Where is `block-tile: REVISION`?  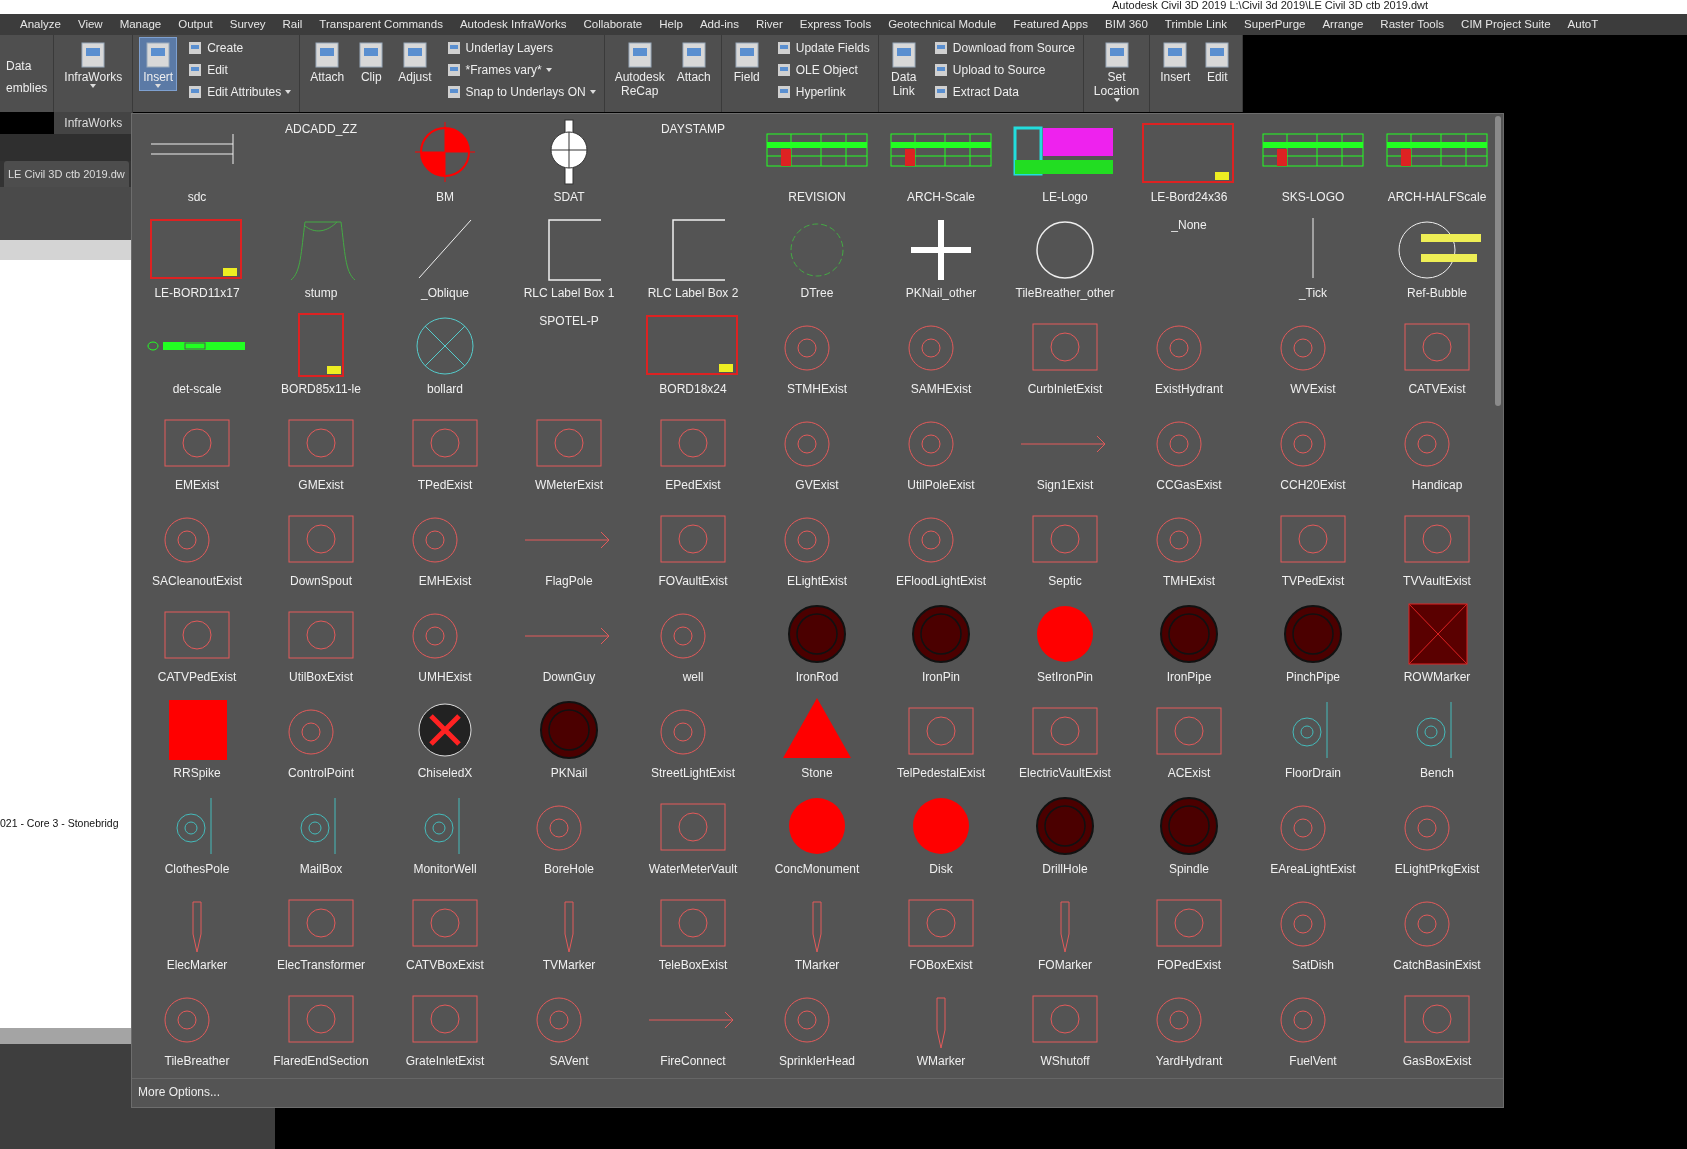
block-tile: REVISION is located at coordinates (817, 162).